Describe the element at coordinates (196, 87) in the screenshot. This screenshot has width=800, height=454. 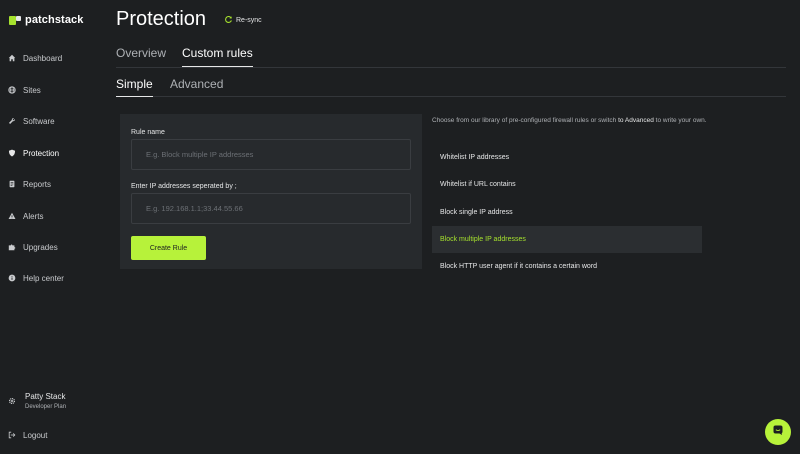
I see `tab-advanced: Advanced` at that location.